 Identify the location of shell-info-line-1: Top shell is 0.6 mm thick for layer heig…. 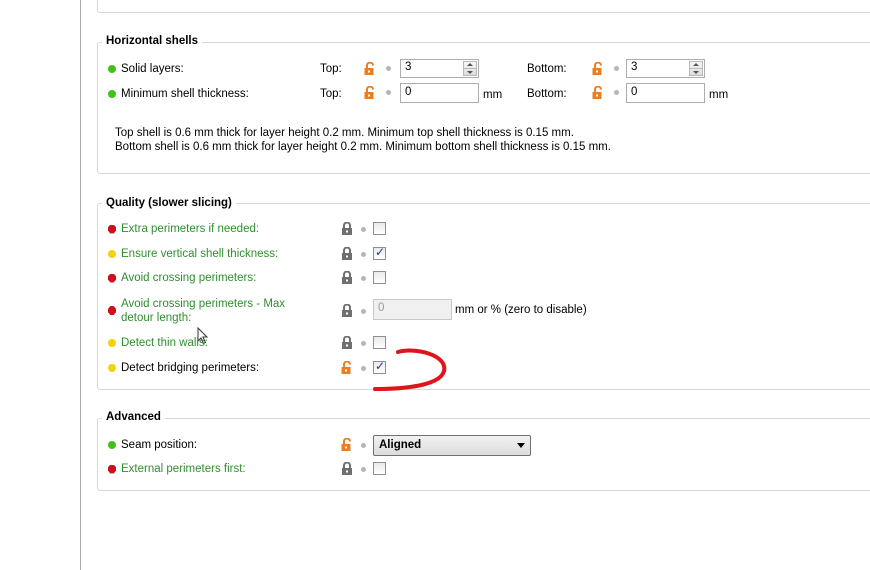
(344, 133).